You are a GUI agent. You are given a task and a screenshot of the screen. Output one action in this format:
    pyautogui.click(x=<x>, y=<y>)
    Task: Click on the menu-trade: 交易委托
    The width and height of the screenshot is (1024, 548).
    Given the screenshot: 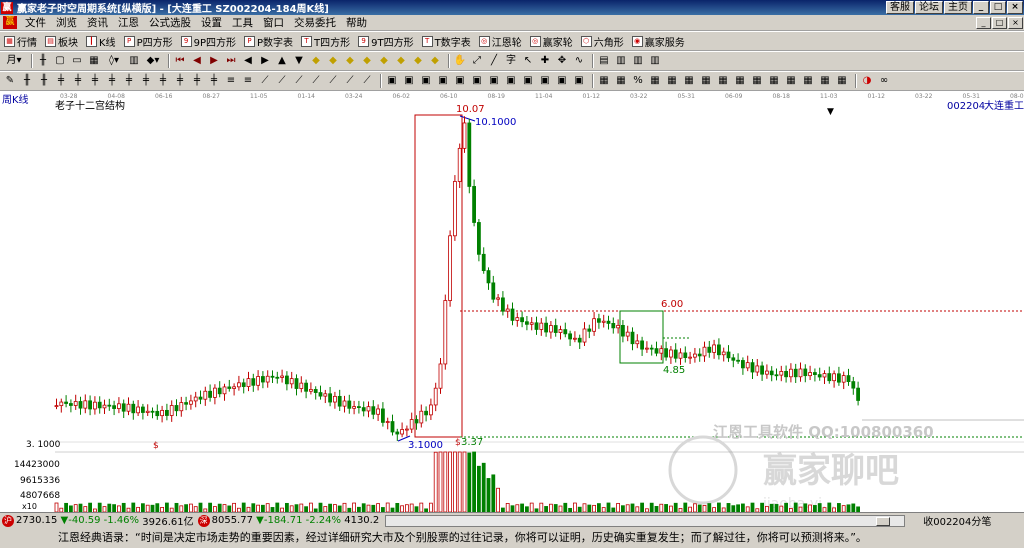 What is the action you would take?
    pyautogui.click(x=315, y=22)
    